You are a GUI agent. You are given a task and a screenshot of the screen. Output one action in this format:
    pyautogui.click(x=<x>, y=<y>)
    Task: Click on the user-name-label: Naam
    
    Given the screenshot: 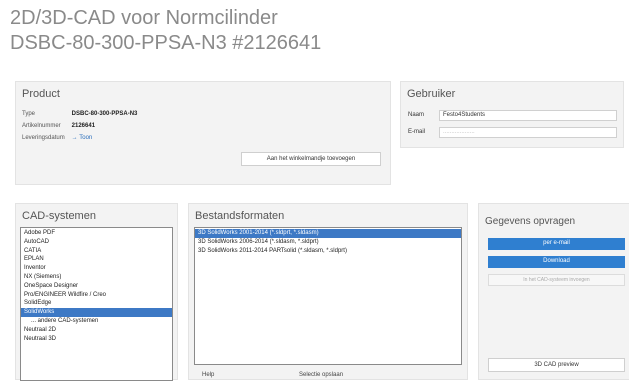 What is the action you would take?
    pyautogui.click(x=416, y=115)
    